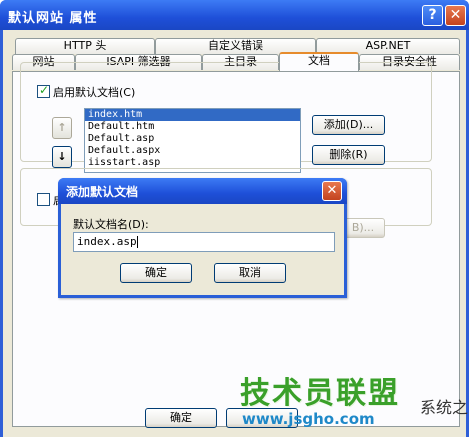 Image resolution: width=469 pixels, height=437 pixels. I want to click on text-caret, so click(137, 242).